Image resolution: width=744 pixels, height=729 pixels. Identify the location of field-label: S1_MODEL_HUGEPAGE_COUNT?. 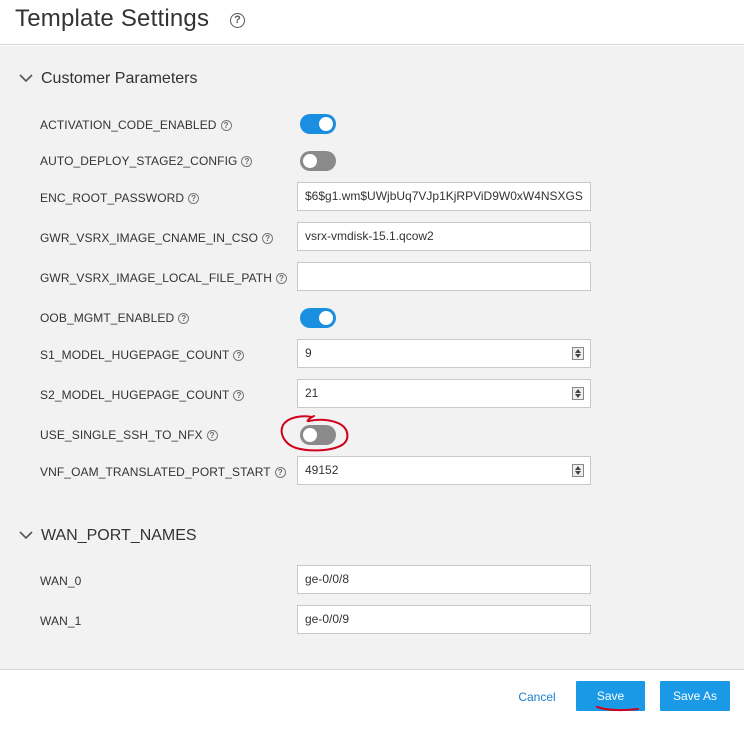
(142, 355).